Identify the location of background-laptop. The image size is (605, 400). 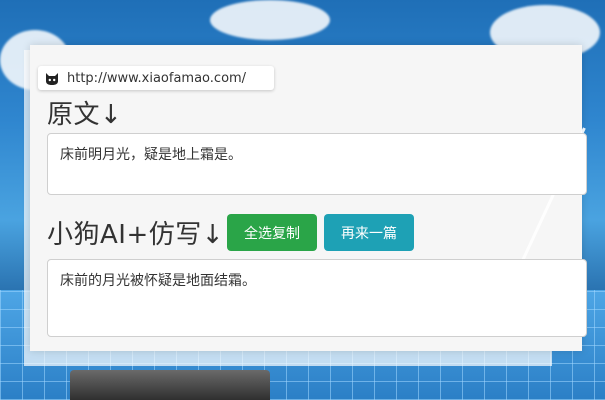
(170, 385).